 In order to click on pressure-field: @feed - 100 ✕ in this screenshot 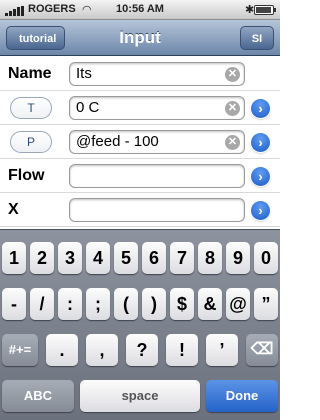, I will do `click(157, 142)`.